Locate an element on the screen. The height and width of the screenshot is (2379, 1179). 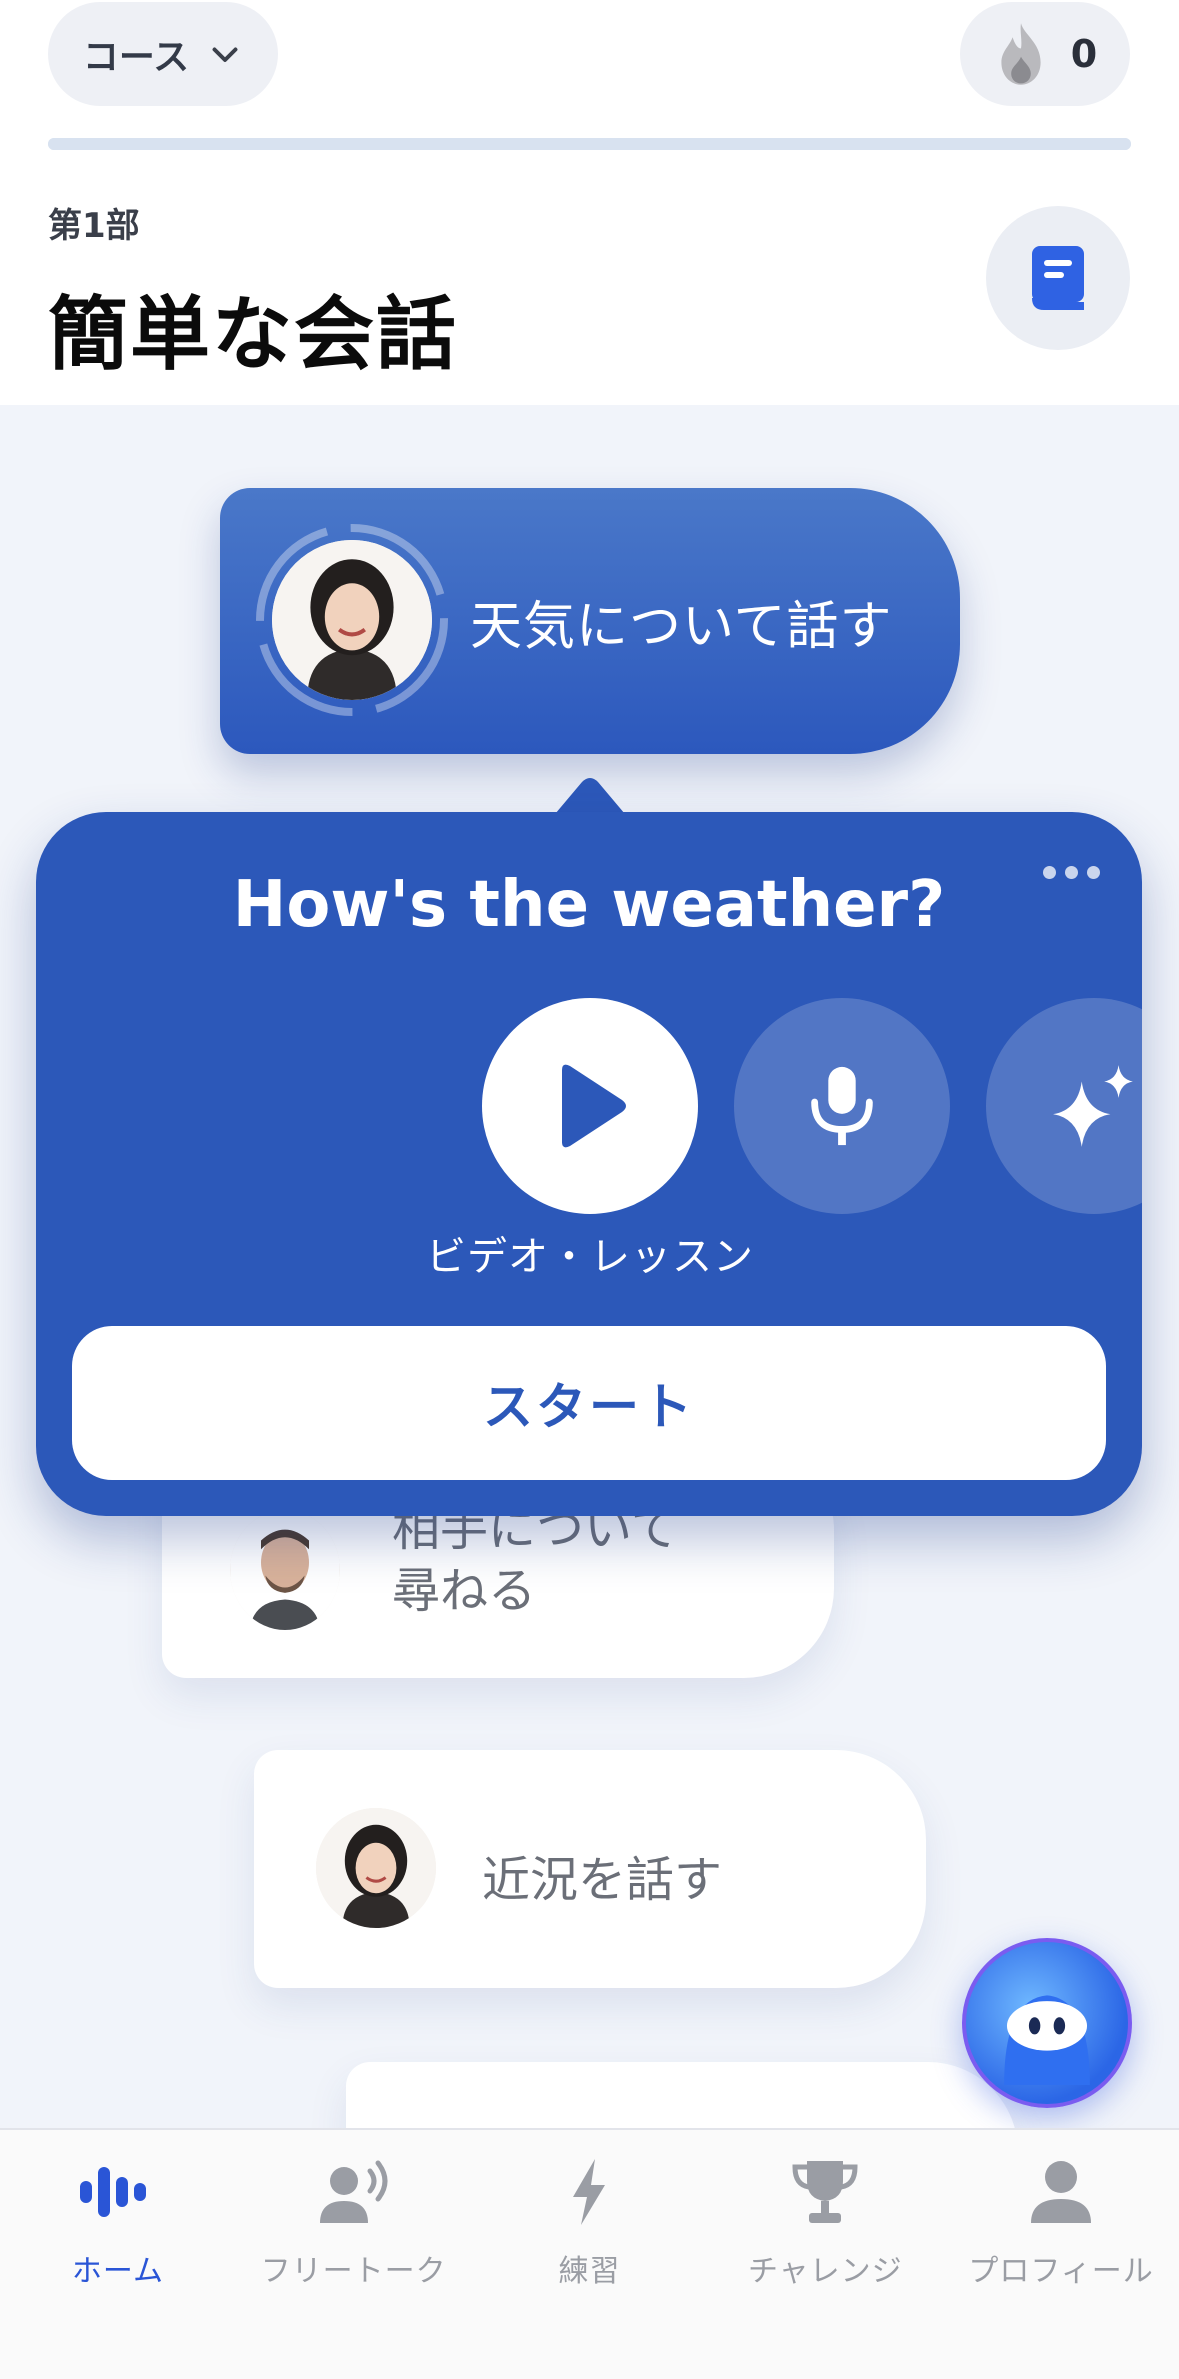
lesson-book-button is located at coordinates (1058, 278).